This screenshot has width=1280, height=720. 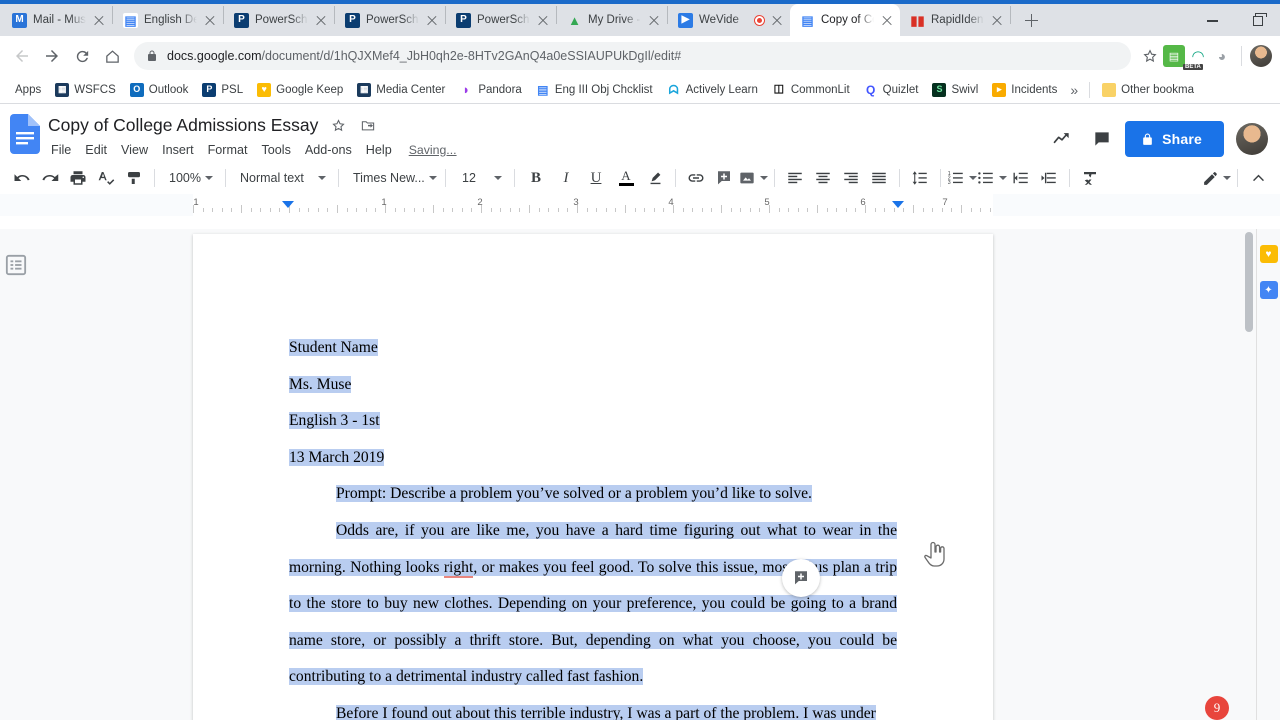 I want to click on document-scrollbar-thumb, so click(x=1249, y=282).